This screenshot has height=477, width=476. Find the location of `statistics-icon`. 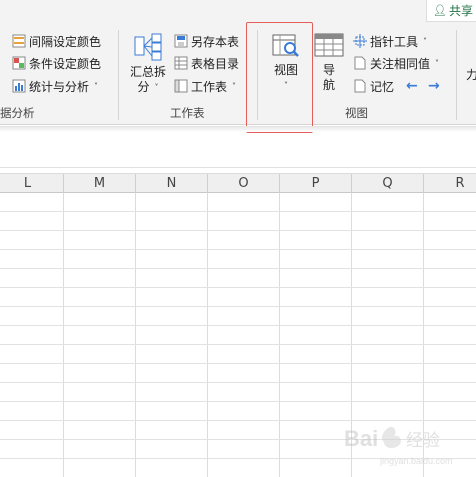

statistics-icon is located at coordinates (19, 86).